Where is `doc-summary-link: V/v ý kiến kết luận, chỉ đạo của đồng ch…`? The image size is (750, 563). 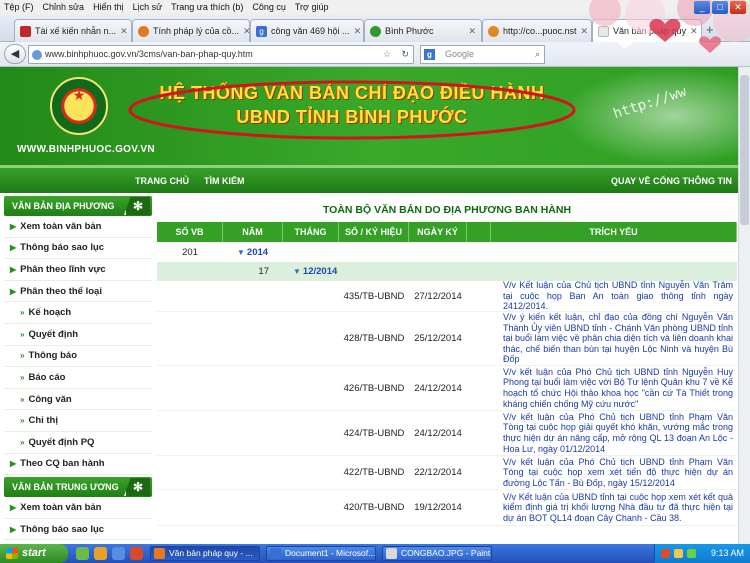 doc-summary-link: V/v ý kiến kết luận, chỉ đạo của đồng ch… is located at coordinates (614, 338).